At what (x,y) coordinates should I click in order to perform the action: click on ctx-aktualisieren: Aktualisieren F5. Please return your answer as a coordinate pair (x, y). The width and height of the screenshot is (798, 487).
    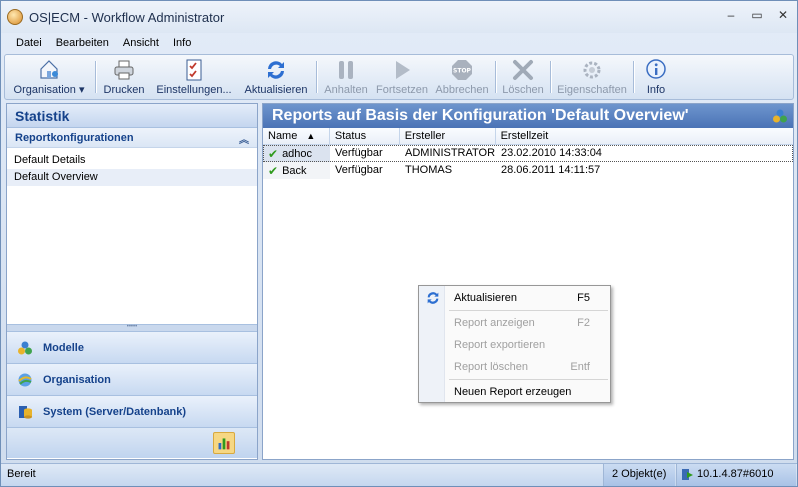
    Looking at the image, I should click on (514, 298).